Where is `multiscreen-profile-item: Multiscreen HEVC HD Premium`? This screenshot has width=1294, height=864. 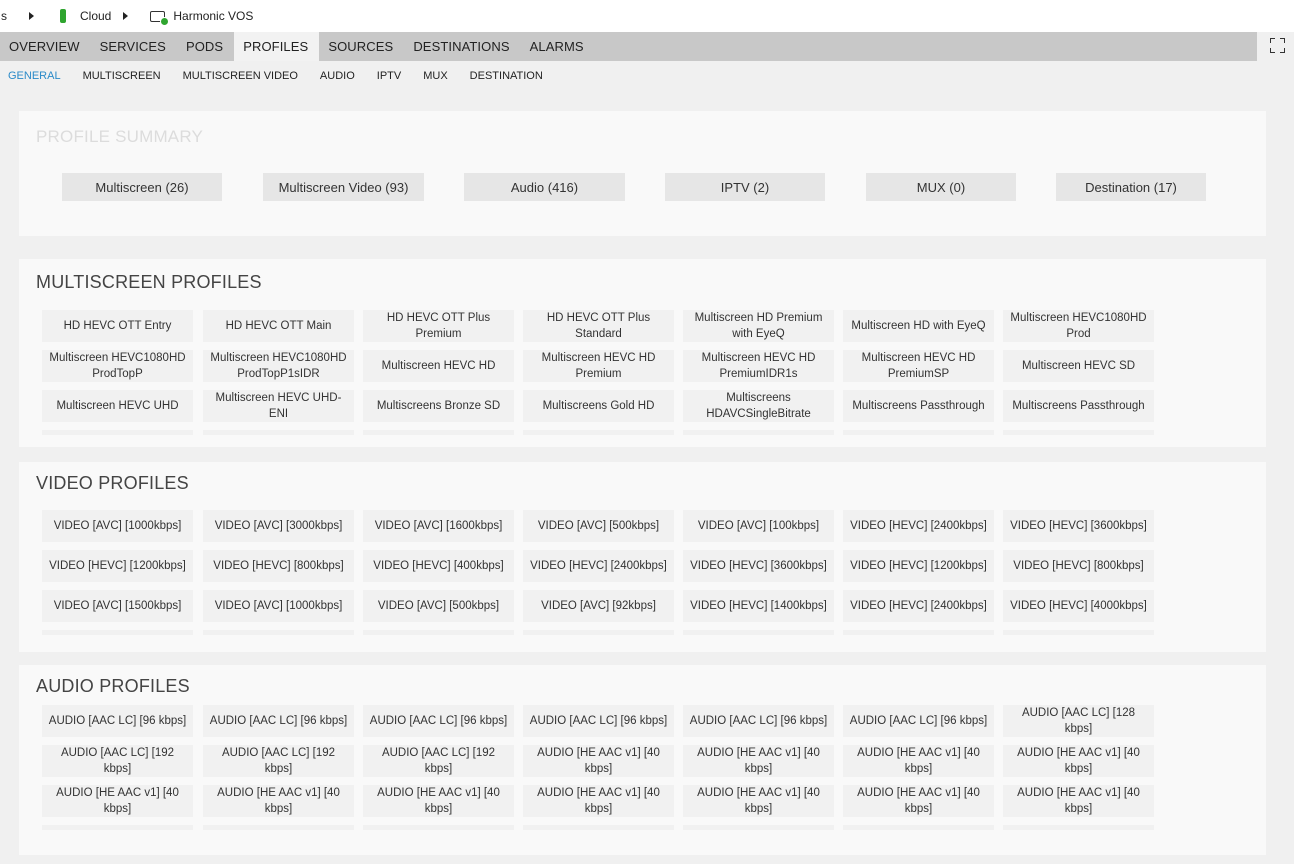 multiscreen-profile-item: Multiscreen HEVC HD Premium is located at coordinates (598, 366).